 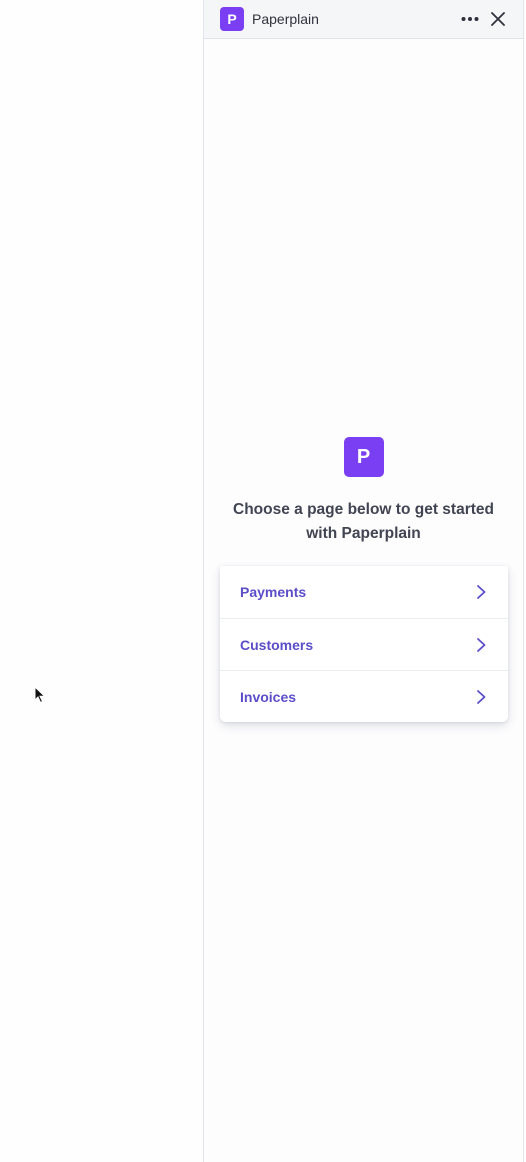 I want to click on close-drawer-button, so click(x=498, y=19).